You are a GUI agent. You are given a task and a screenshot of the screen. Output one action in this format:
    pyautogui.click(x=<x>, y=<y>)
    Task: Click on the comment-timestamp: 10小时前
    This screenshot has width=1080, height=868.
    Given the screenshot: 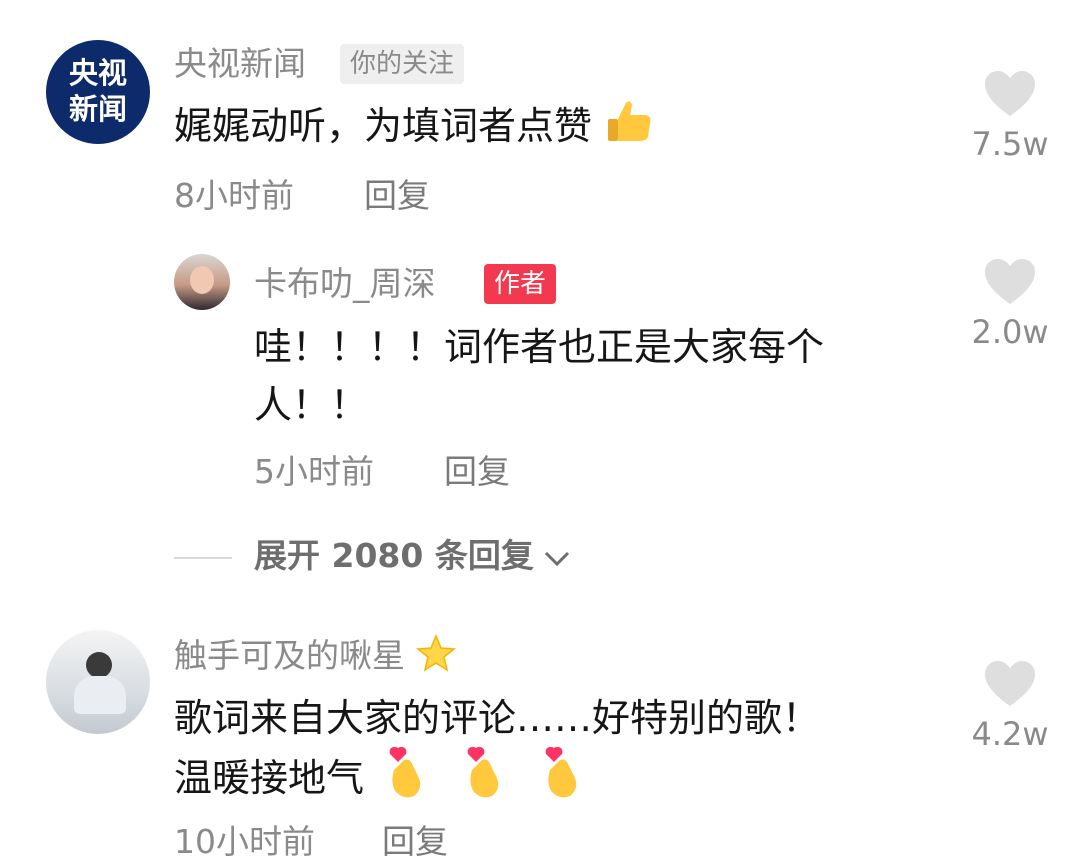 What is the action you would take?
    pyautogui.click(x=244, y=841)
    